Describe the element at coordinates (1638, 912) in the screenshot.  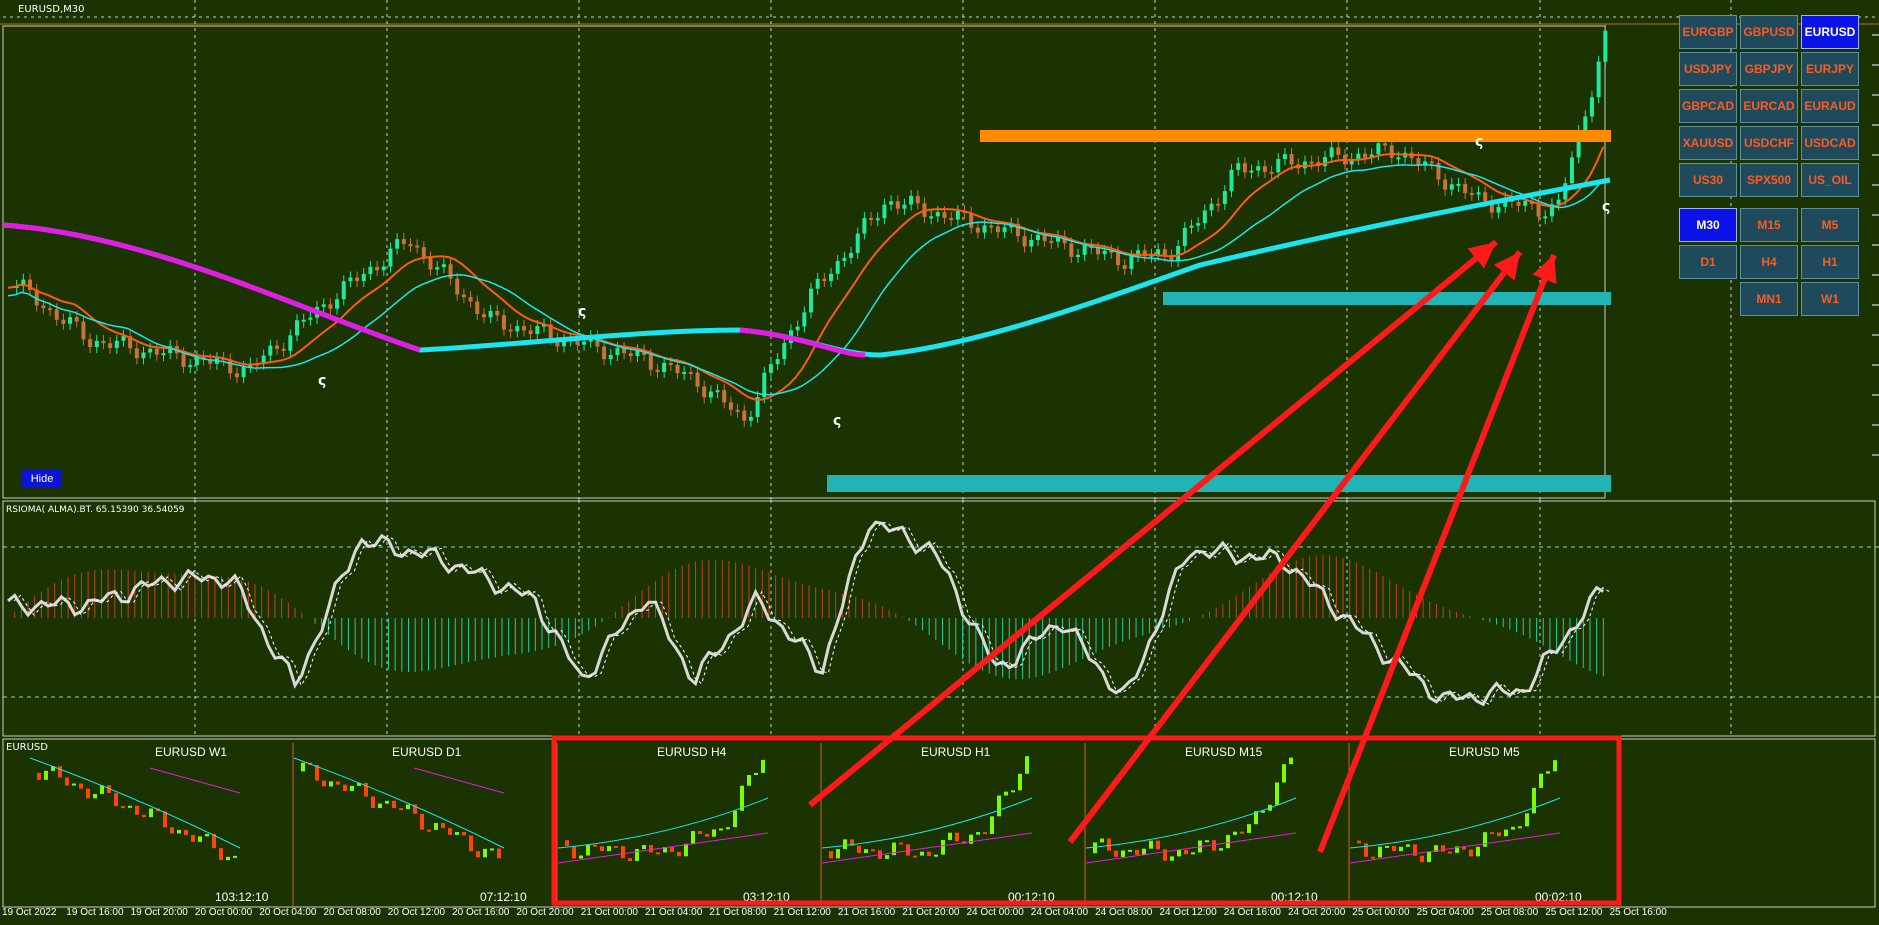
I see `time-axis-label: 25 Oct 16:00` at that location.